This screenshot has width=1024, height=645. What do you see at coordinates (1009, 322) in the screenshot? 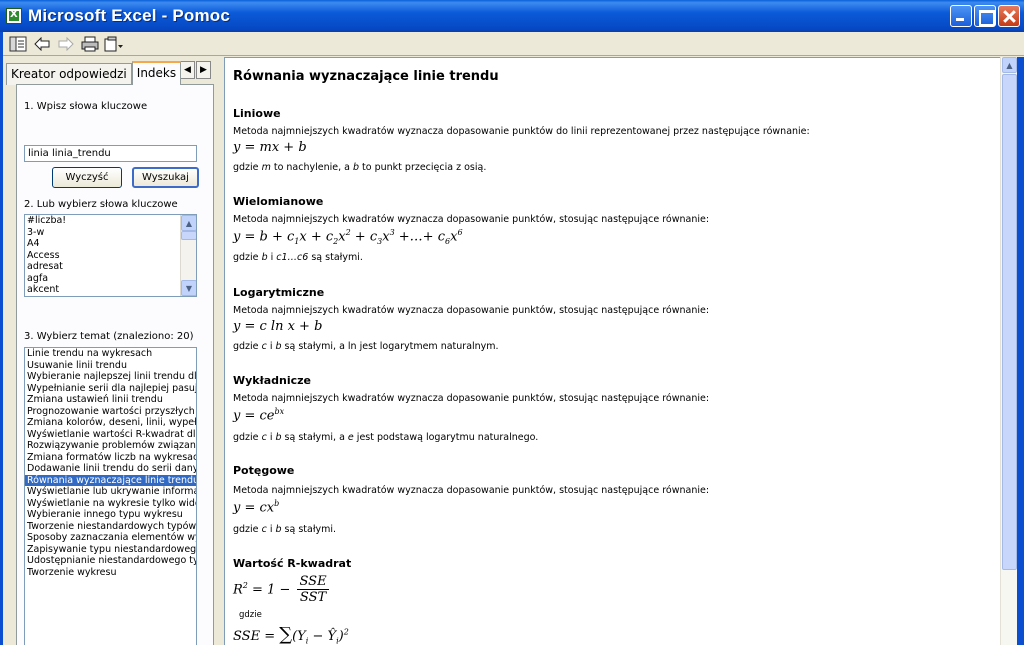
I see `article-scroll-thumb` at bounding box center [1009, 322].